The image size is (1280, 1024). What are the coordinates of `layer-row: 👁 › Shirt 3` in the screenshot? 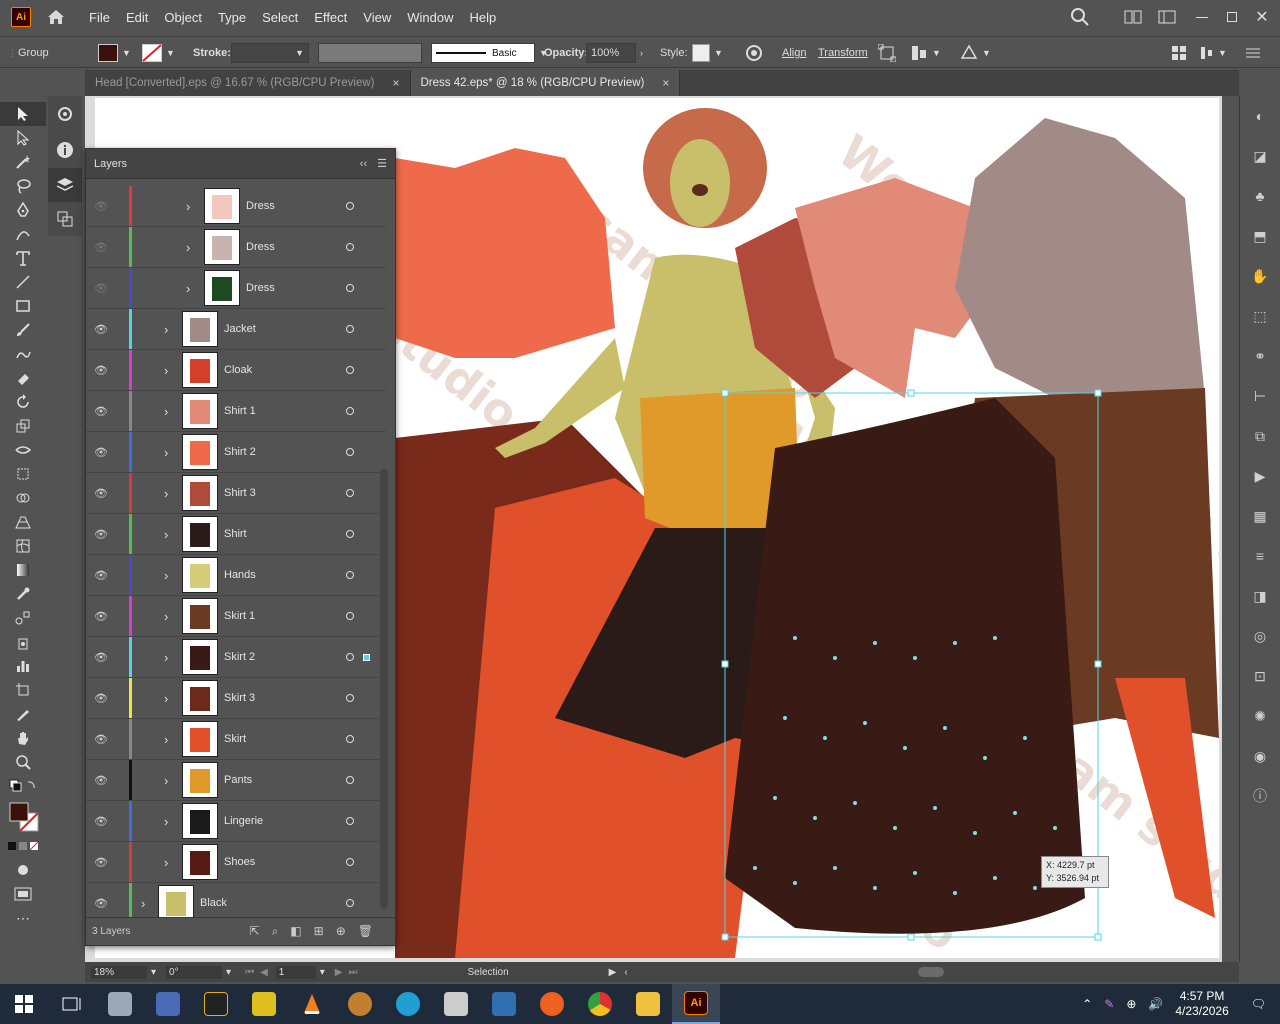 It's located at (236, 493).